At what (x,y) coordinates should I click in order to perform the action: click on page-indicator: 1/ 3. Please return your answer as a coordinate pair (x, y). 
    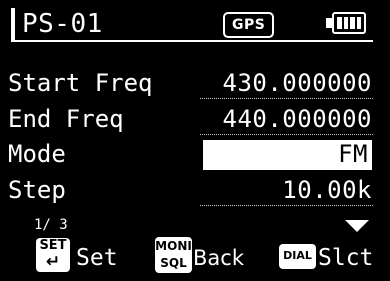
    Looking at the image, I should click on (51, 225).